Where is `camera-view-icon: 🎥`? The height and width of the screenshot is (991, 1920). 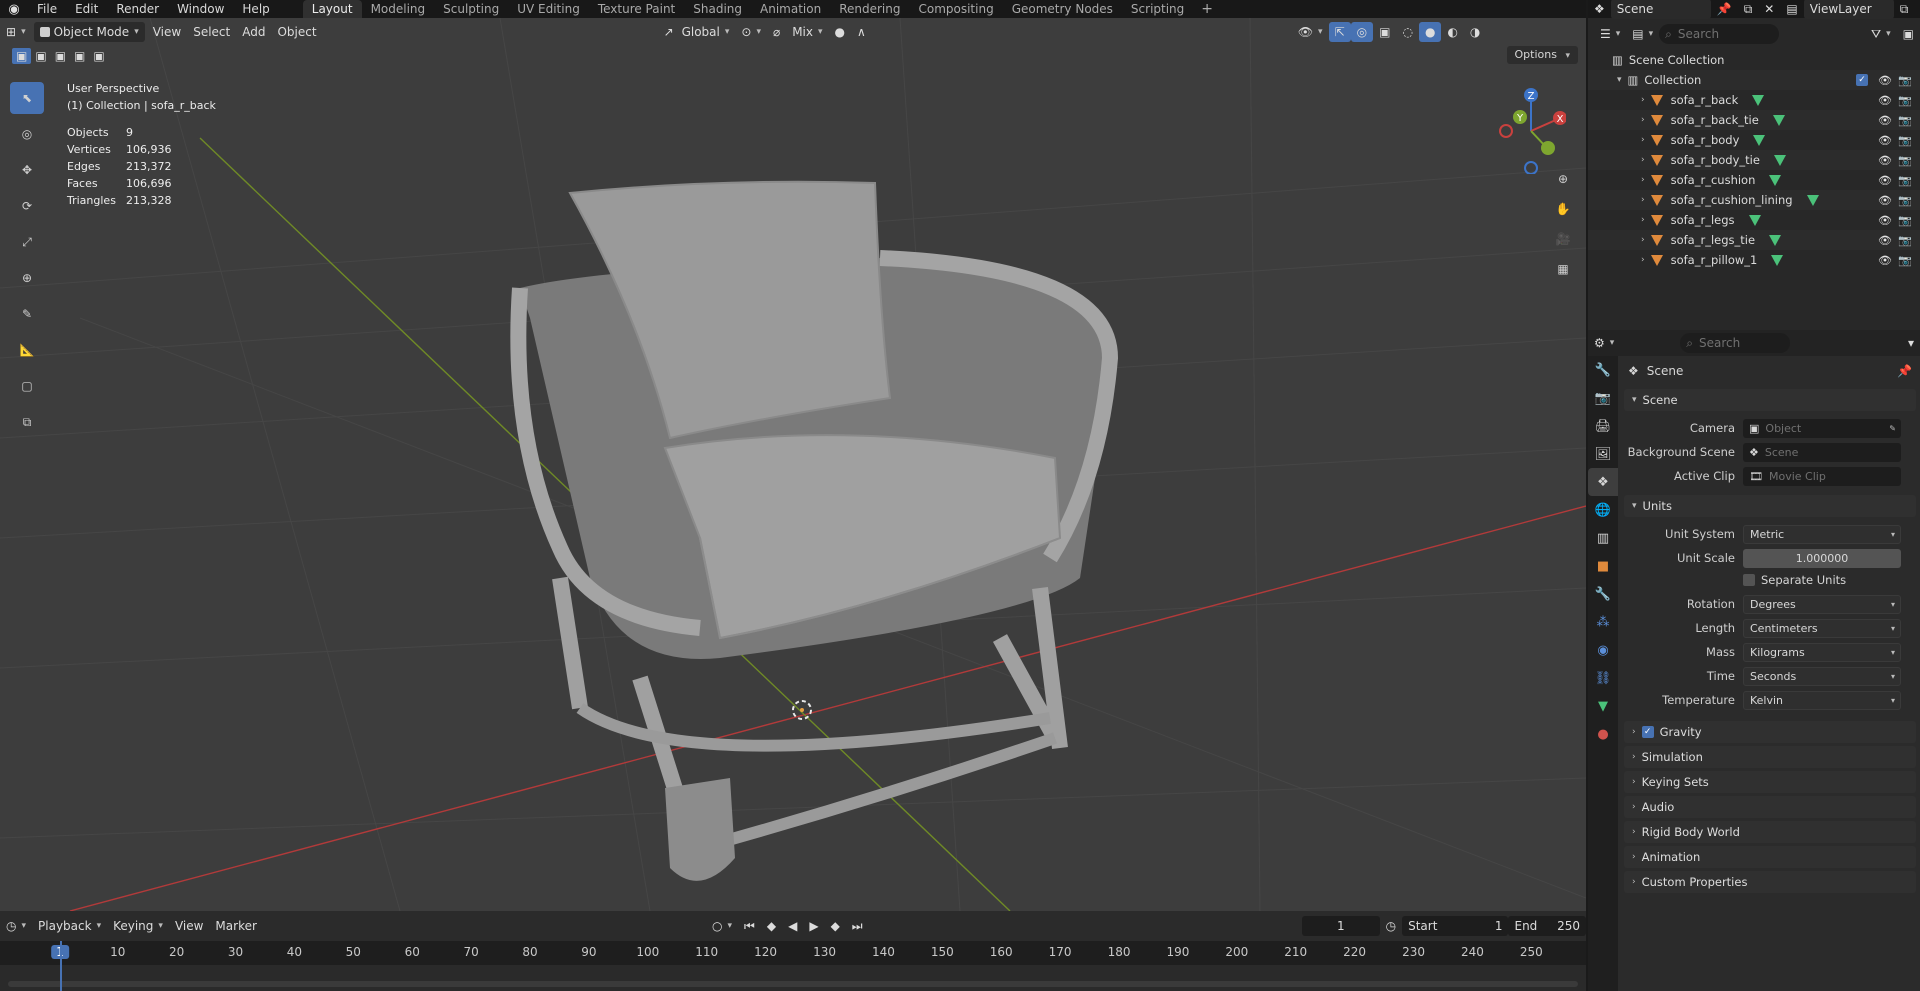 camera-view-icon: 🎥 is located at coordinates (1563, 239).